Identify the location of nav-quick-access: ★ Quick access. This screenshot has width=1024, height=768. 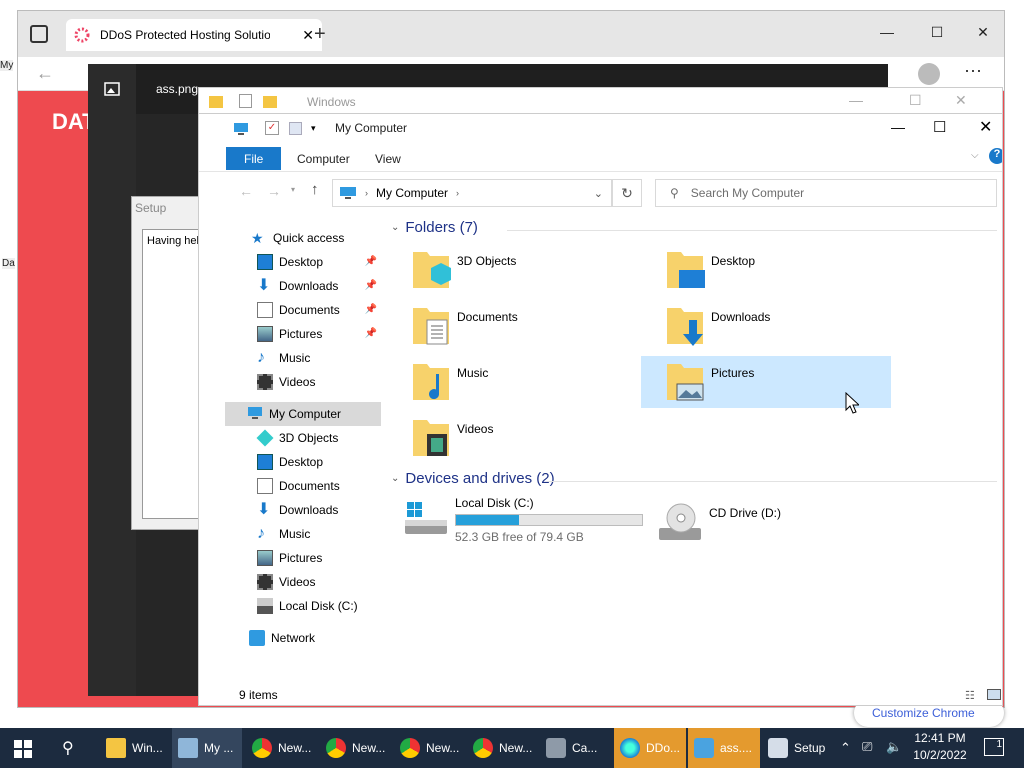
(290, 238).